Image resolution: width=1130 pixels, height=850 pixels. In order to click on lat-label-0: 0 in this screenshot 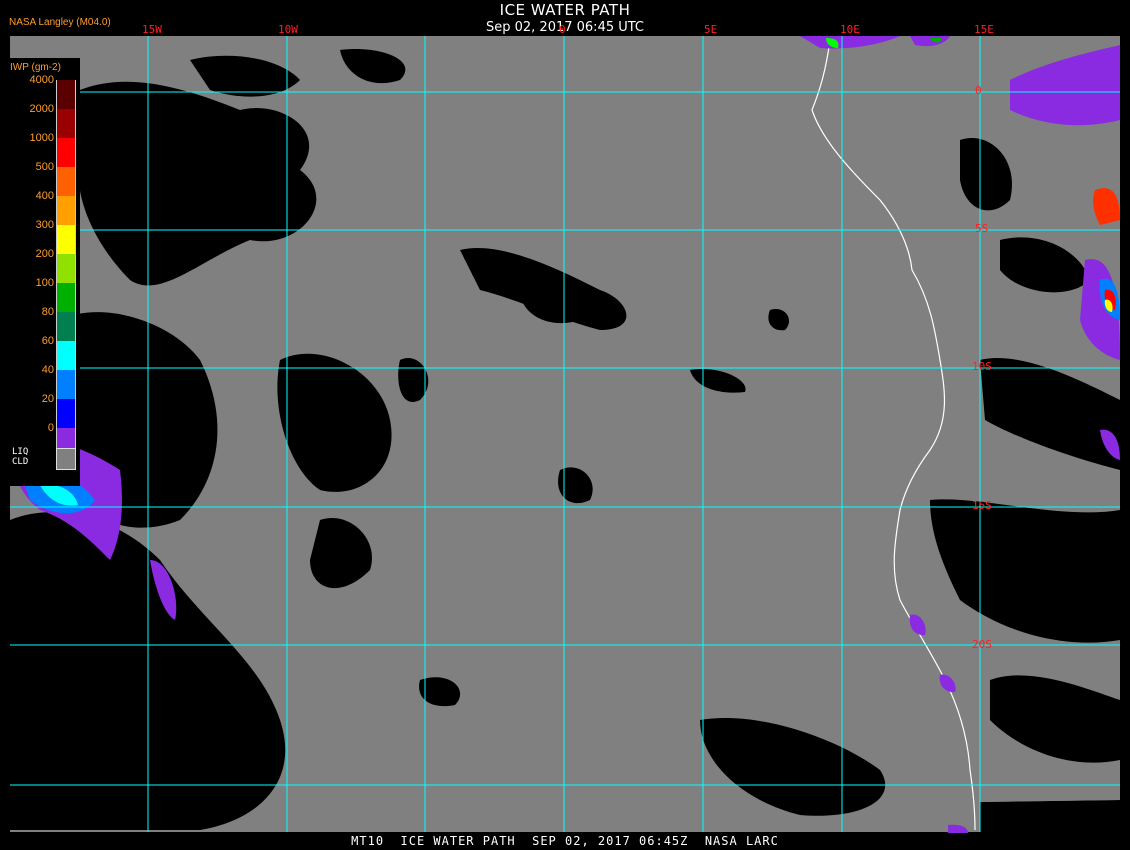, I will do `click(978, 90)`.